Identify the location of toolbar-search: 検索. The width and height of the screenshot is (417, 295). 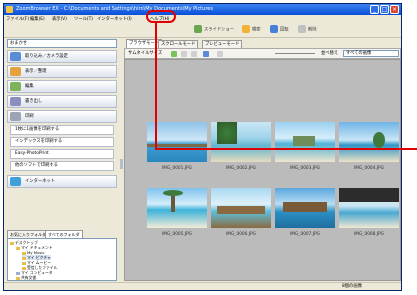
(251, 30).